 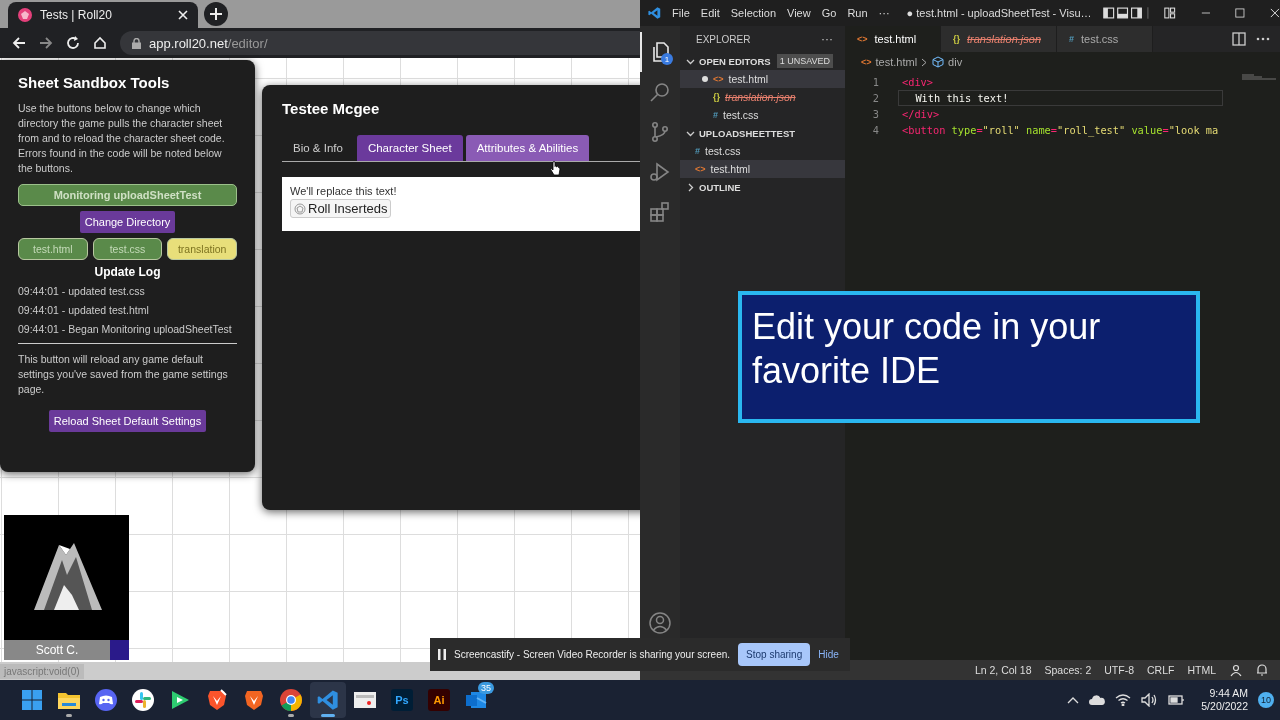 I want to click on app-tile-icon: Ps, so click(x=402, y=700).